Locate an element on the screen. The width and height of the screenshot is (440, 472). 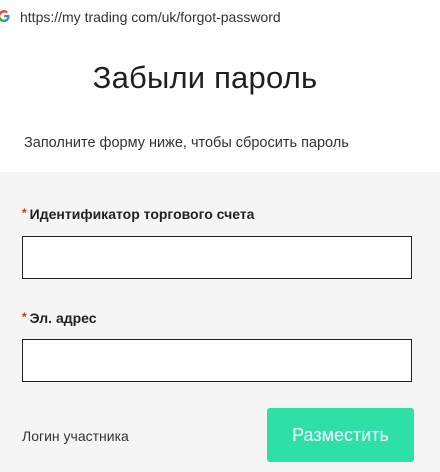
email-label-text: Эл. адрес is located at coordinates (63, 318).